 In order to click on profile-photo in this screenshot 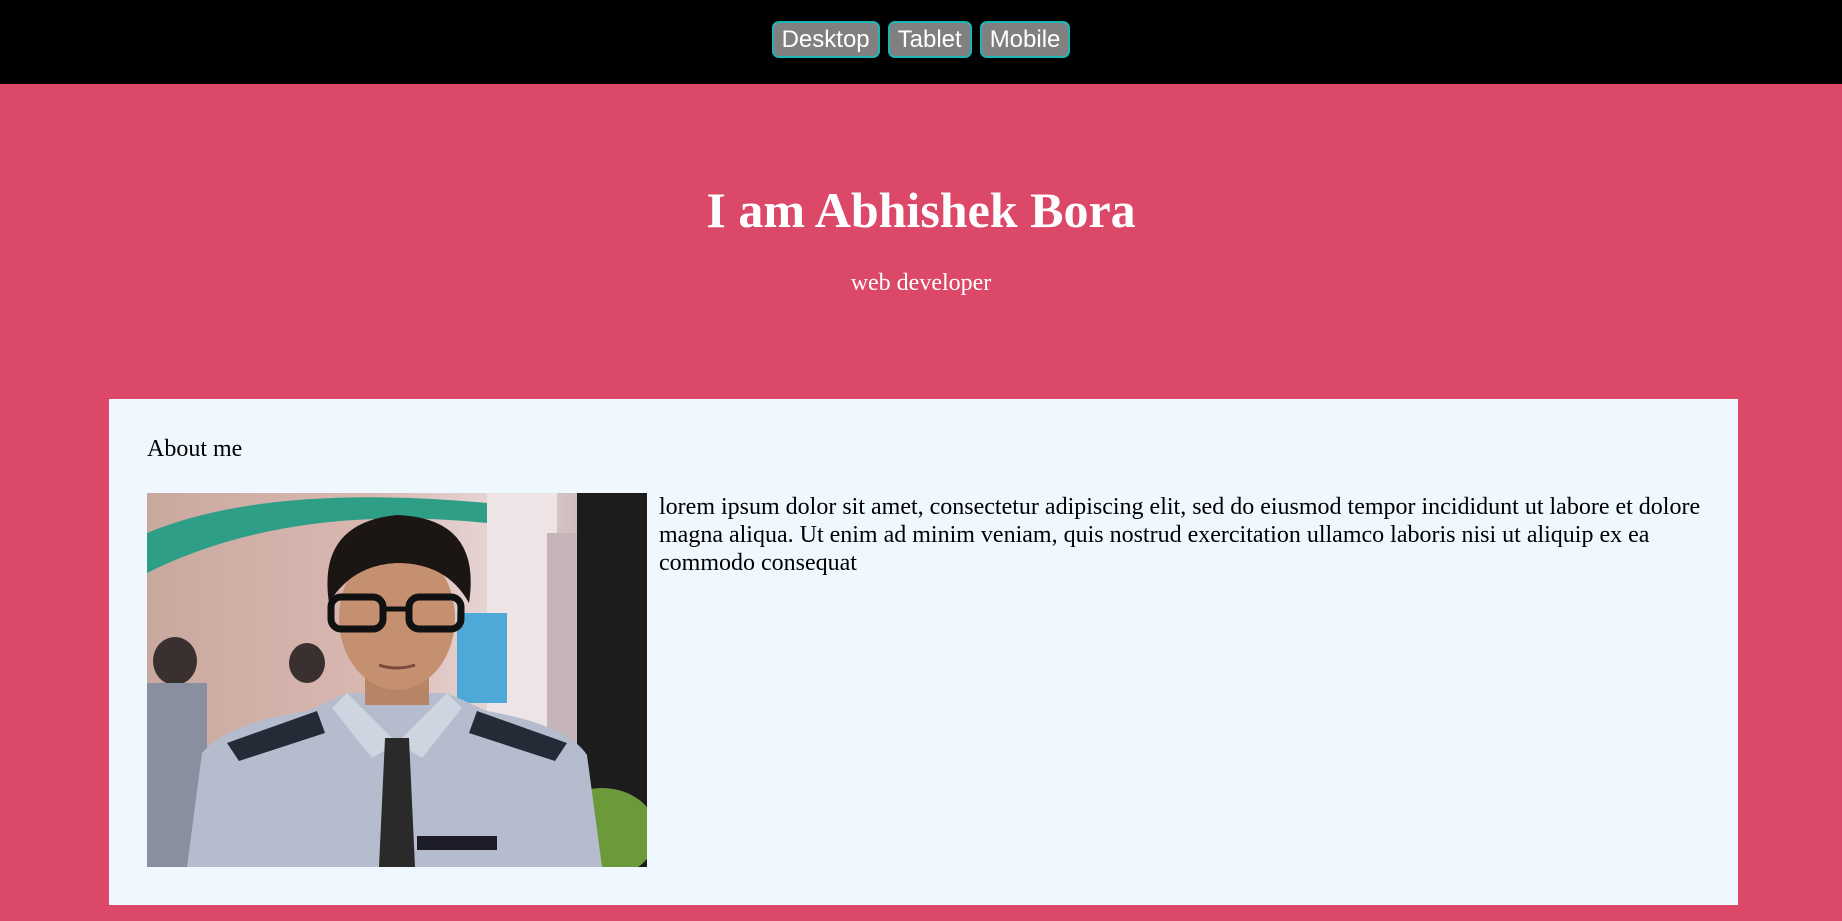, I will do `click(397, 680)`.